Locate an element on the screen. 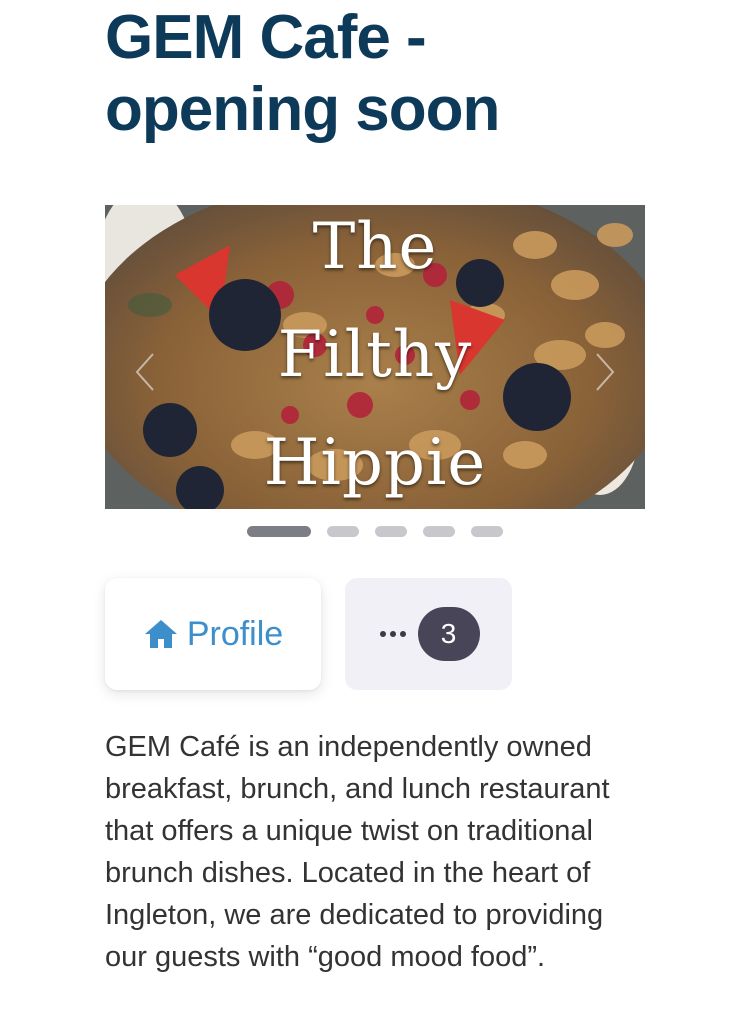  more-horizontal-icon is located at coordinates (392, 634).